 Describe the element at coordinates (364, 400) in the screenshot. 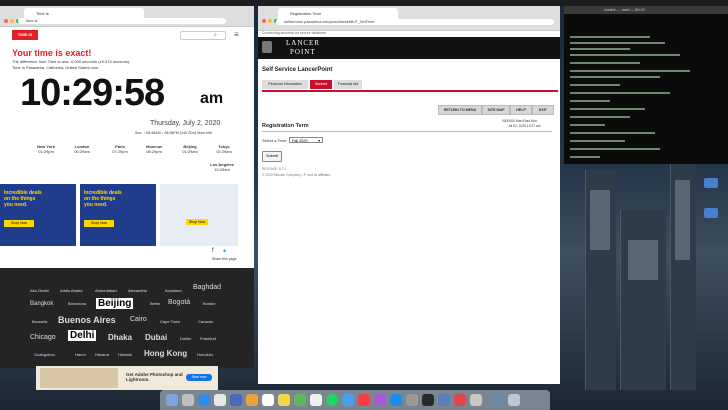

I see `music-icon` at that location.